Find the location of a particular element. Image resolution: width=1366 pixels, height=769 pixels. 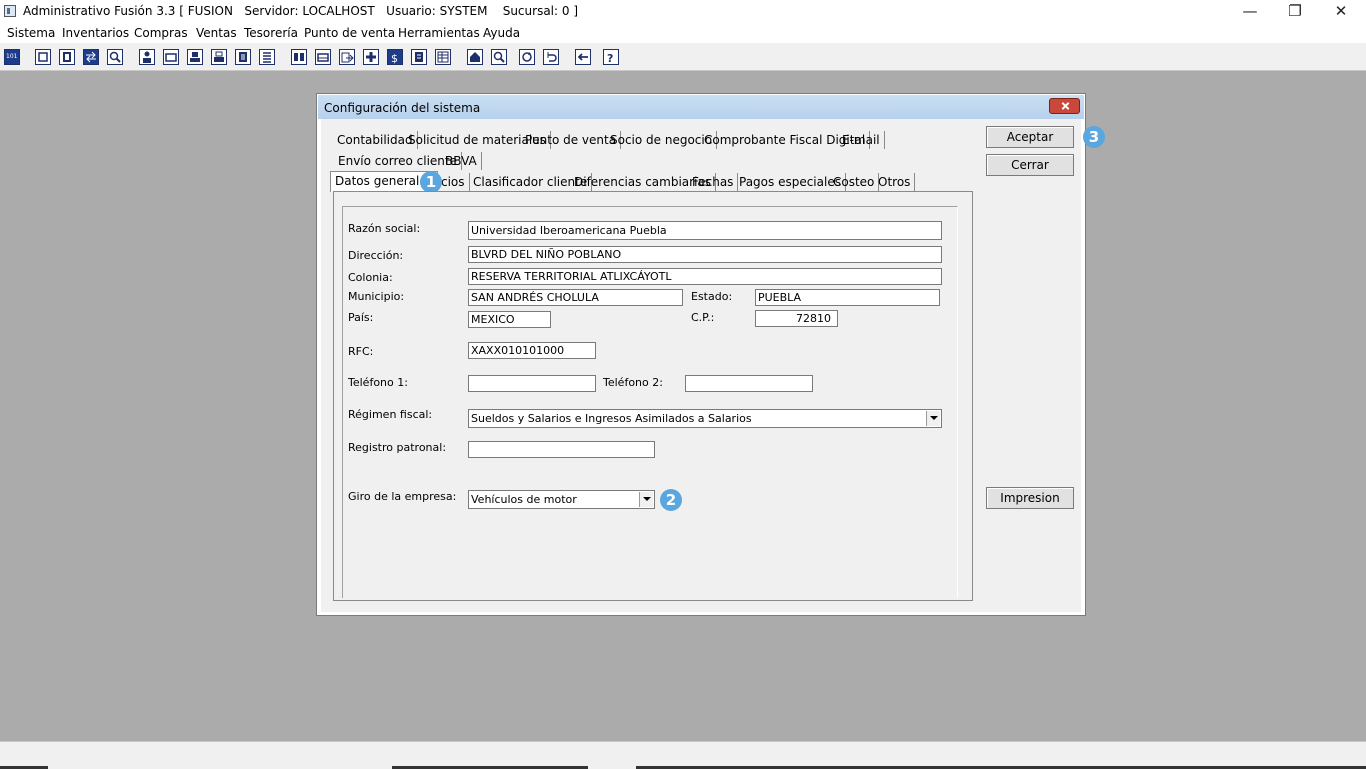

colonia-label: Colonia: is located at coordinates (370, 277).